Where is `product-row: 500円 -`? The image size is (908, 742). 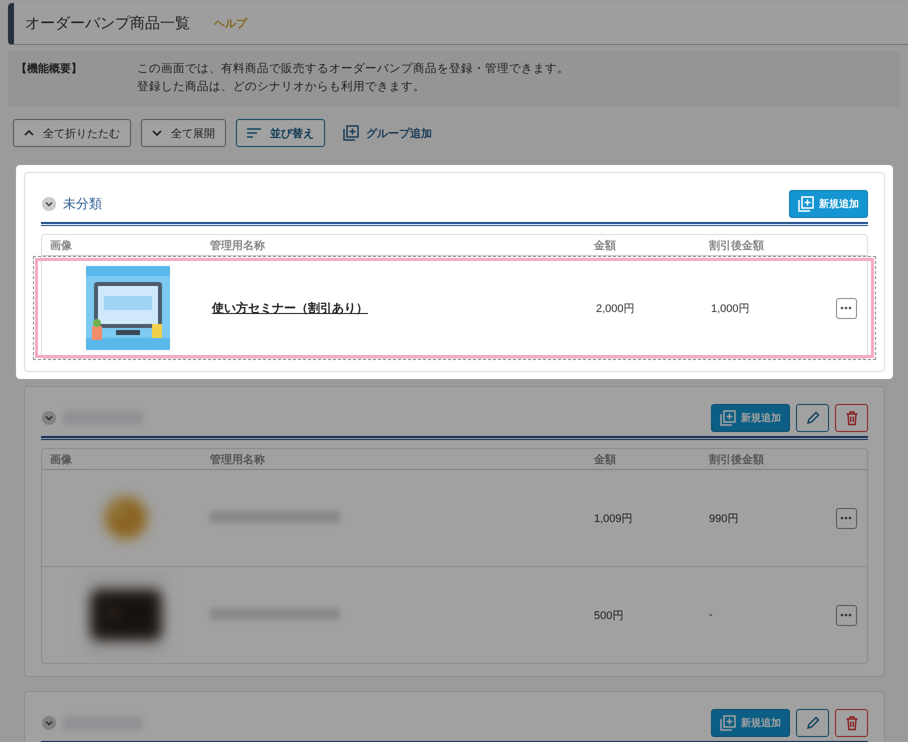 product-row: 500円 - is located at coordinates (454, 614).